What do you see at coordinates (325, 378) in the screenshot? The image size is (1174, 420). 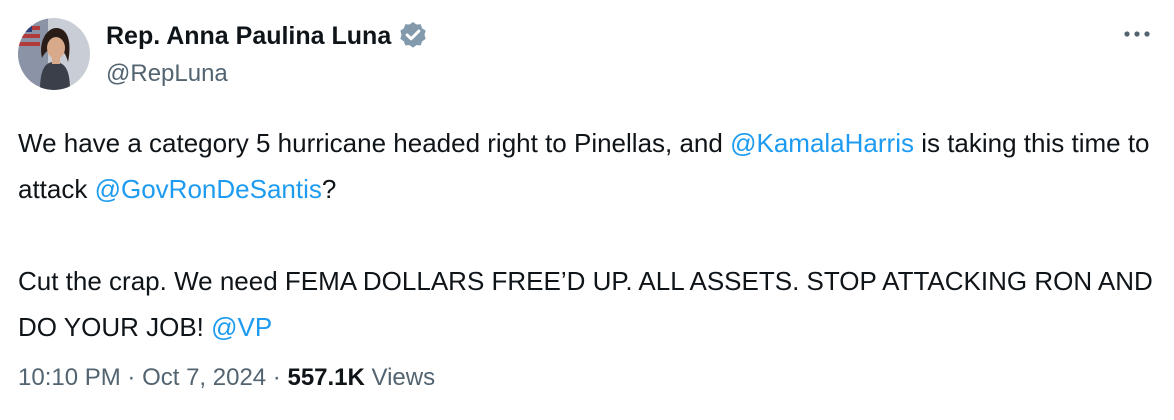 I see `views-count: 557.1K` at bounding box center [325, 378].